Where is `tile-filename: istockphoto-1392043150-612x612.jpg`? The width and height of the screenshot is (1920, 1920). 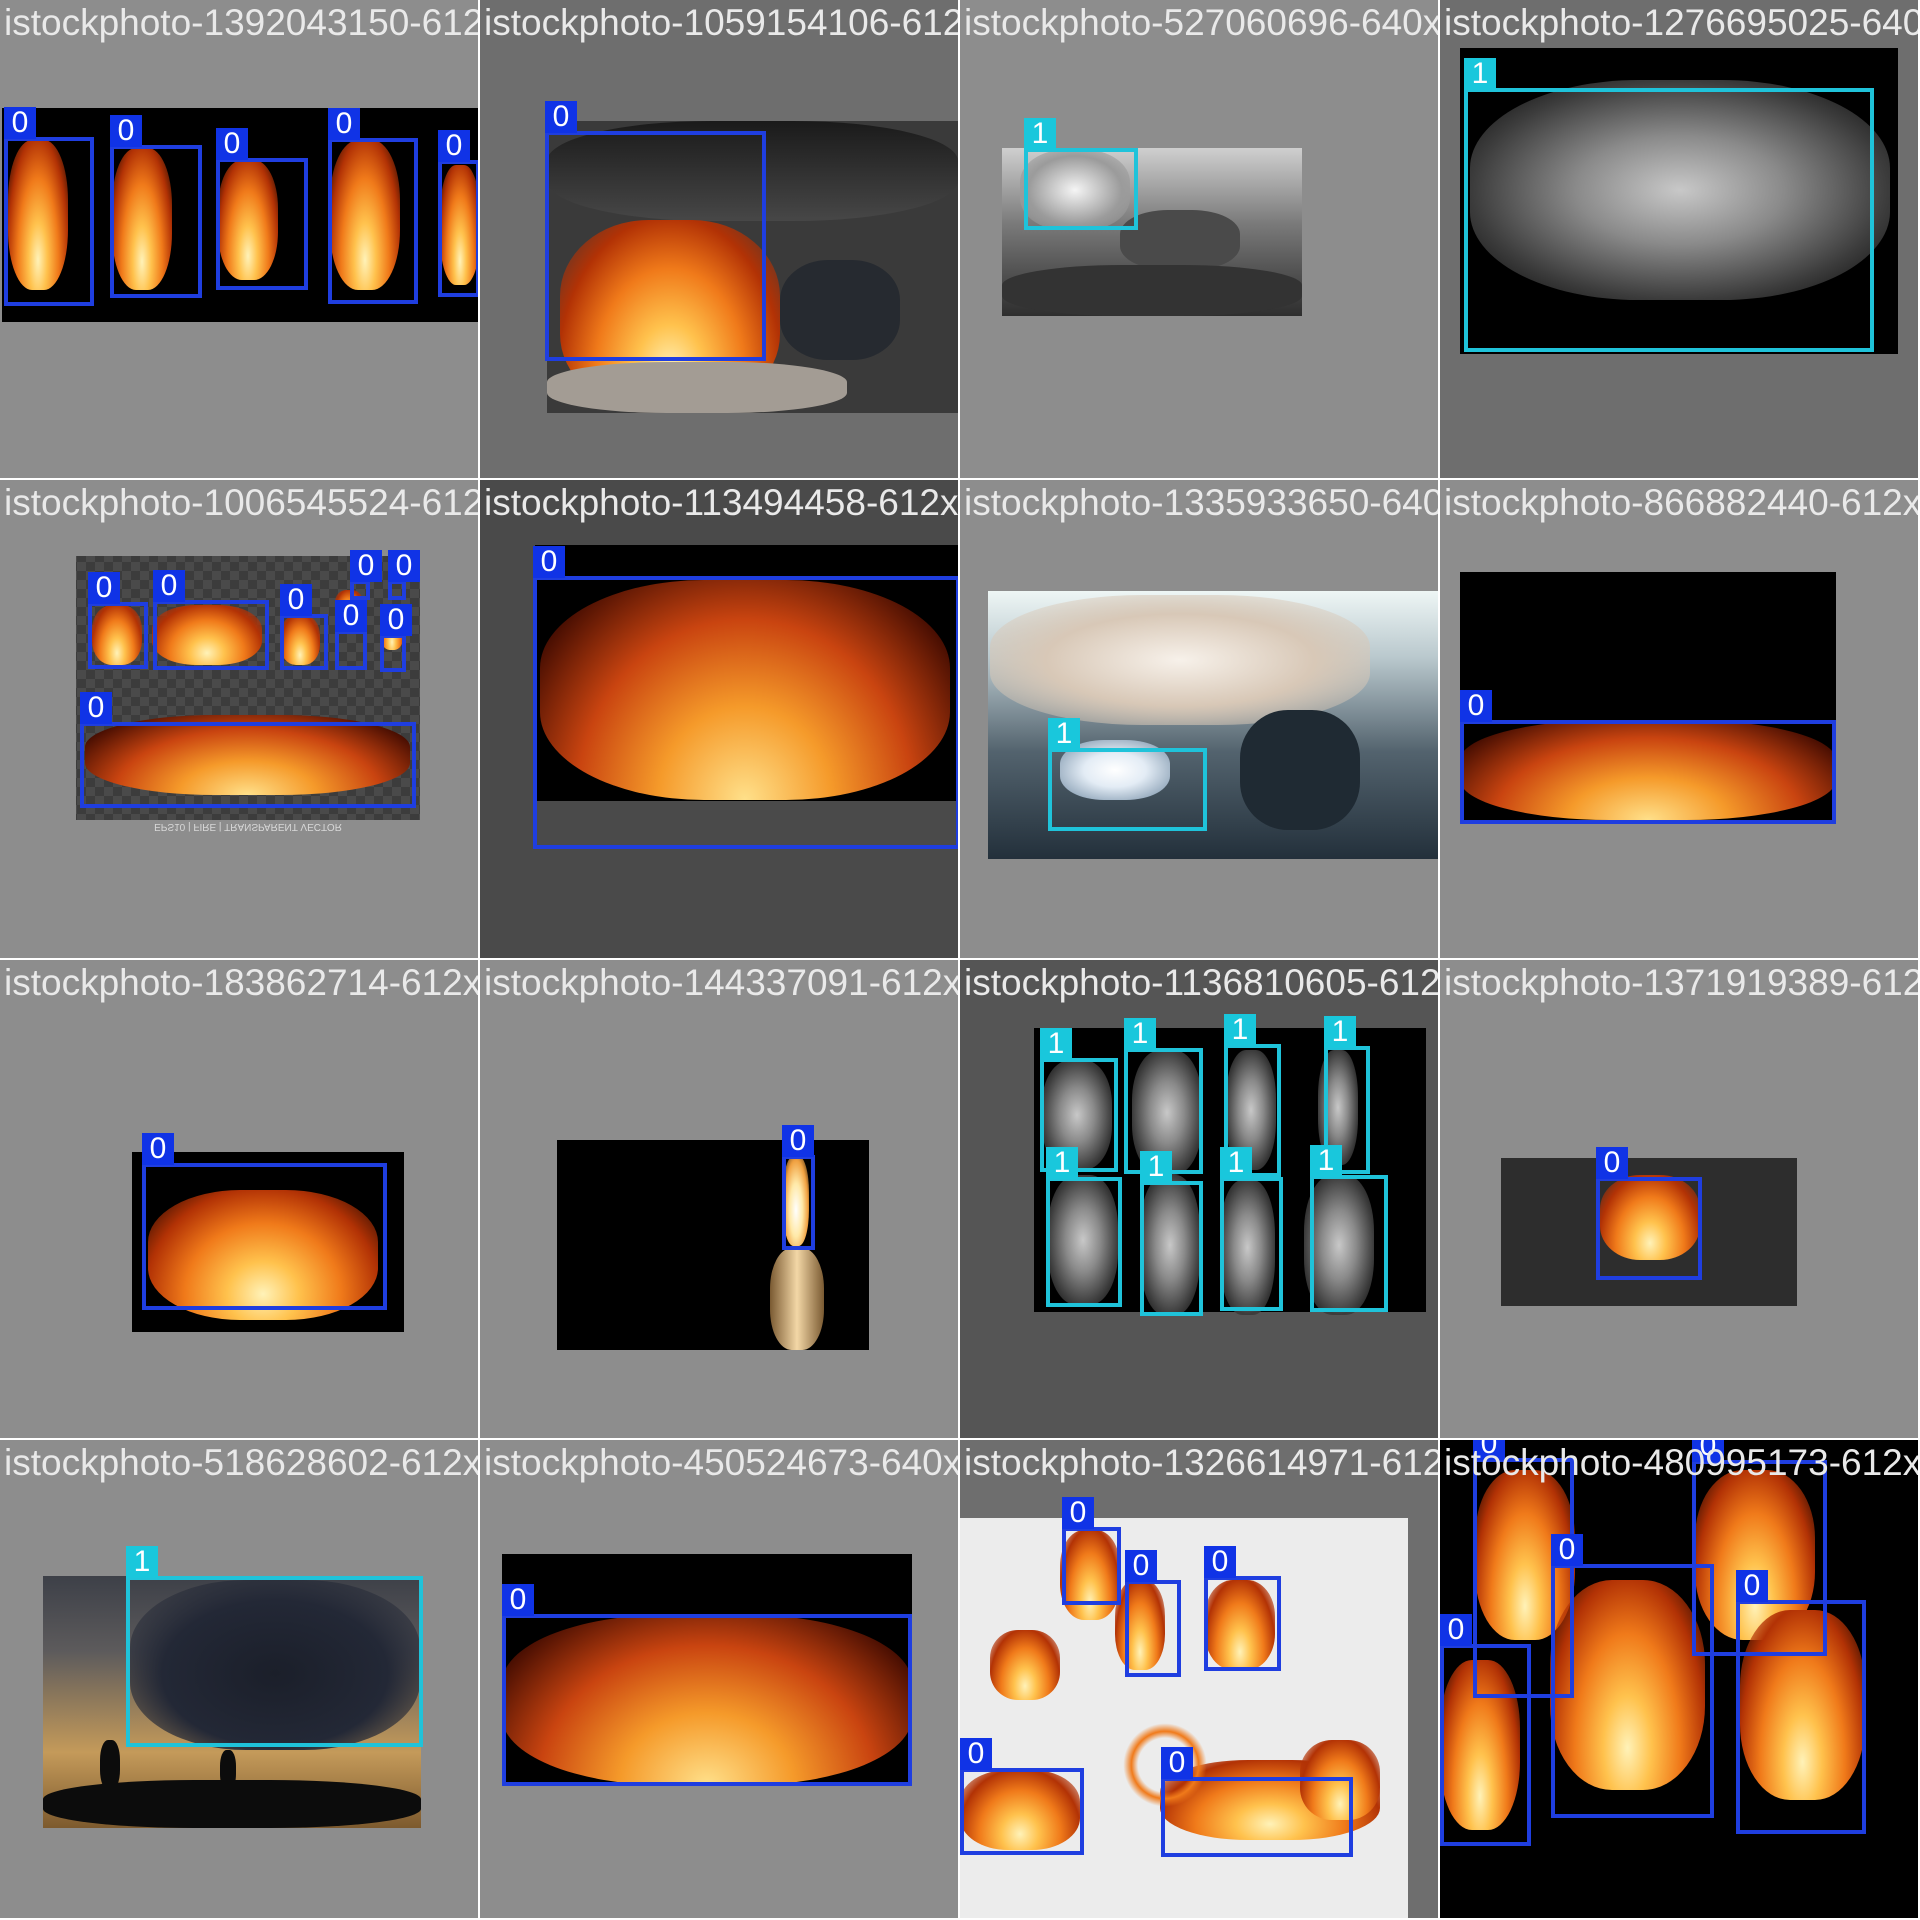 tile-filename: istockphoto-1392043150-612x612.jpg is located at coordinates (241, 22).